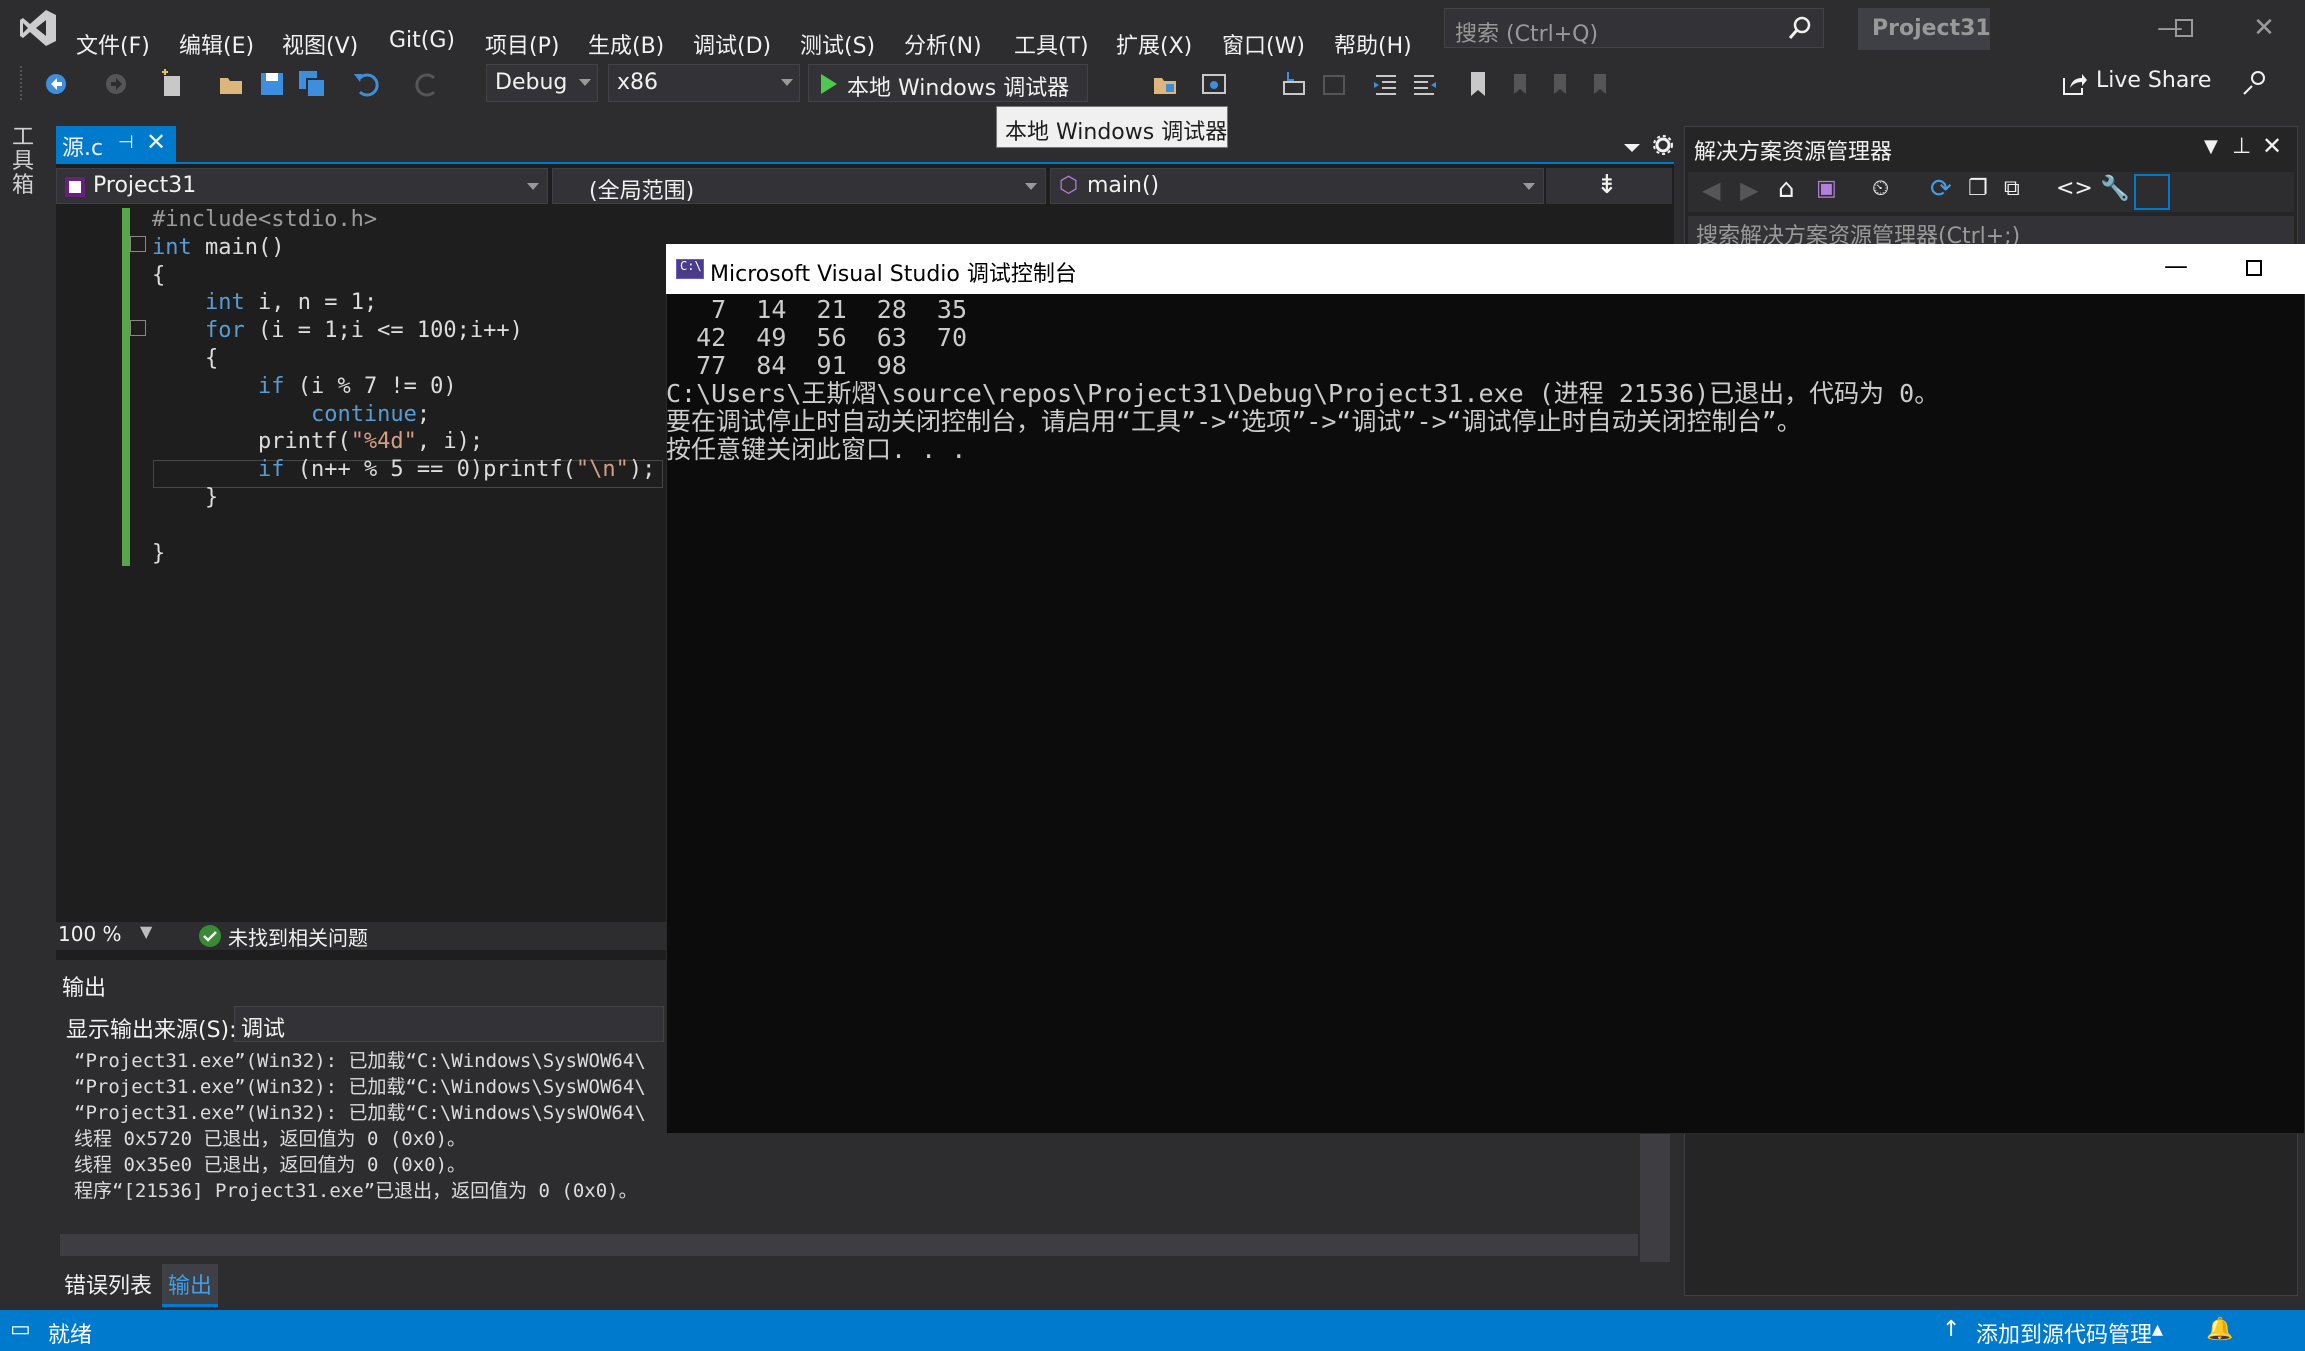  What do you see at coordinates (522, 44) in the screenshot?
I see `menu-project: 项目(P)` at bounding box center [522, 44].